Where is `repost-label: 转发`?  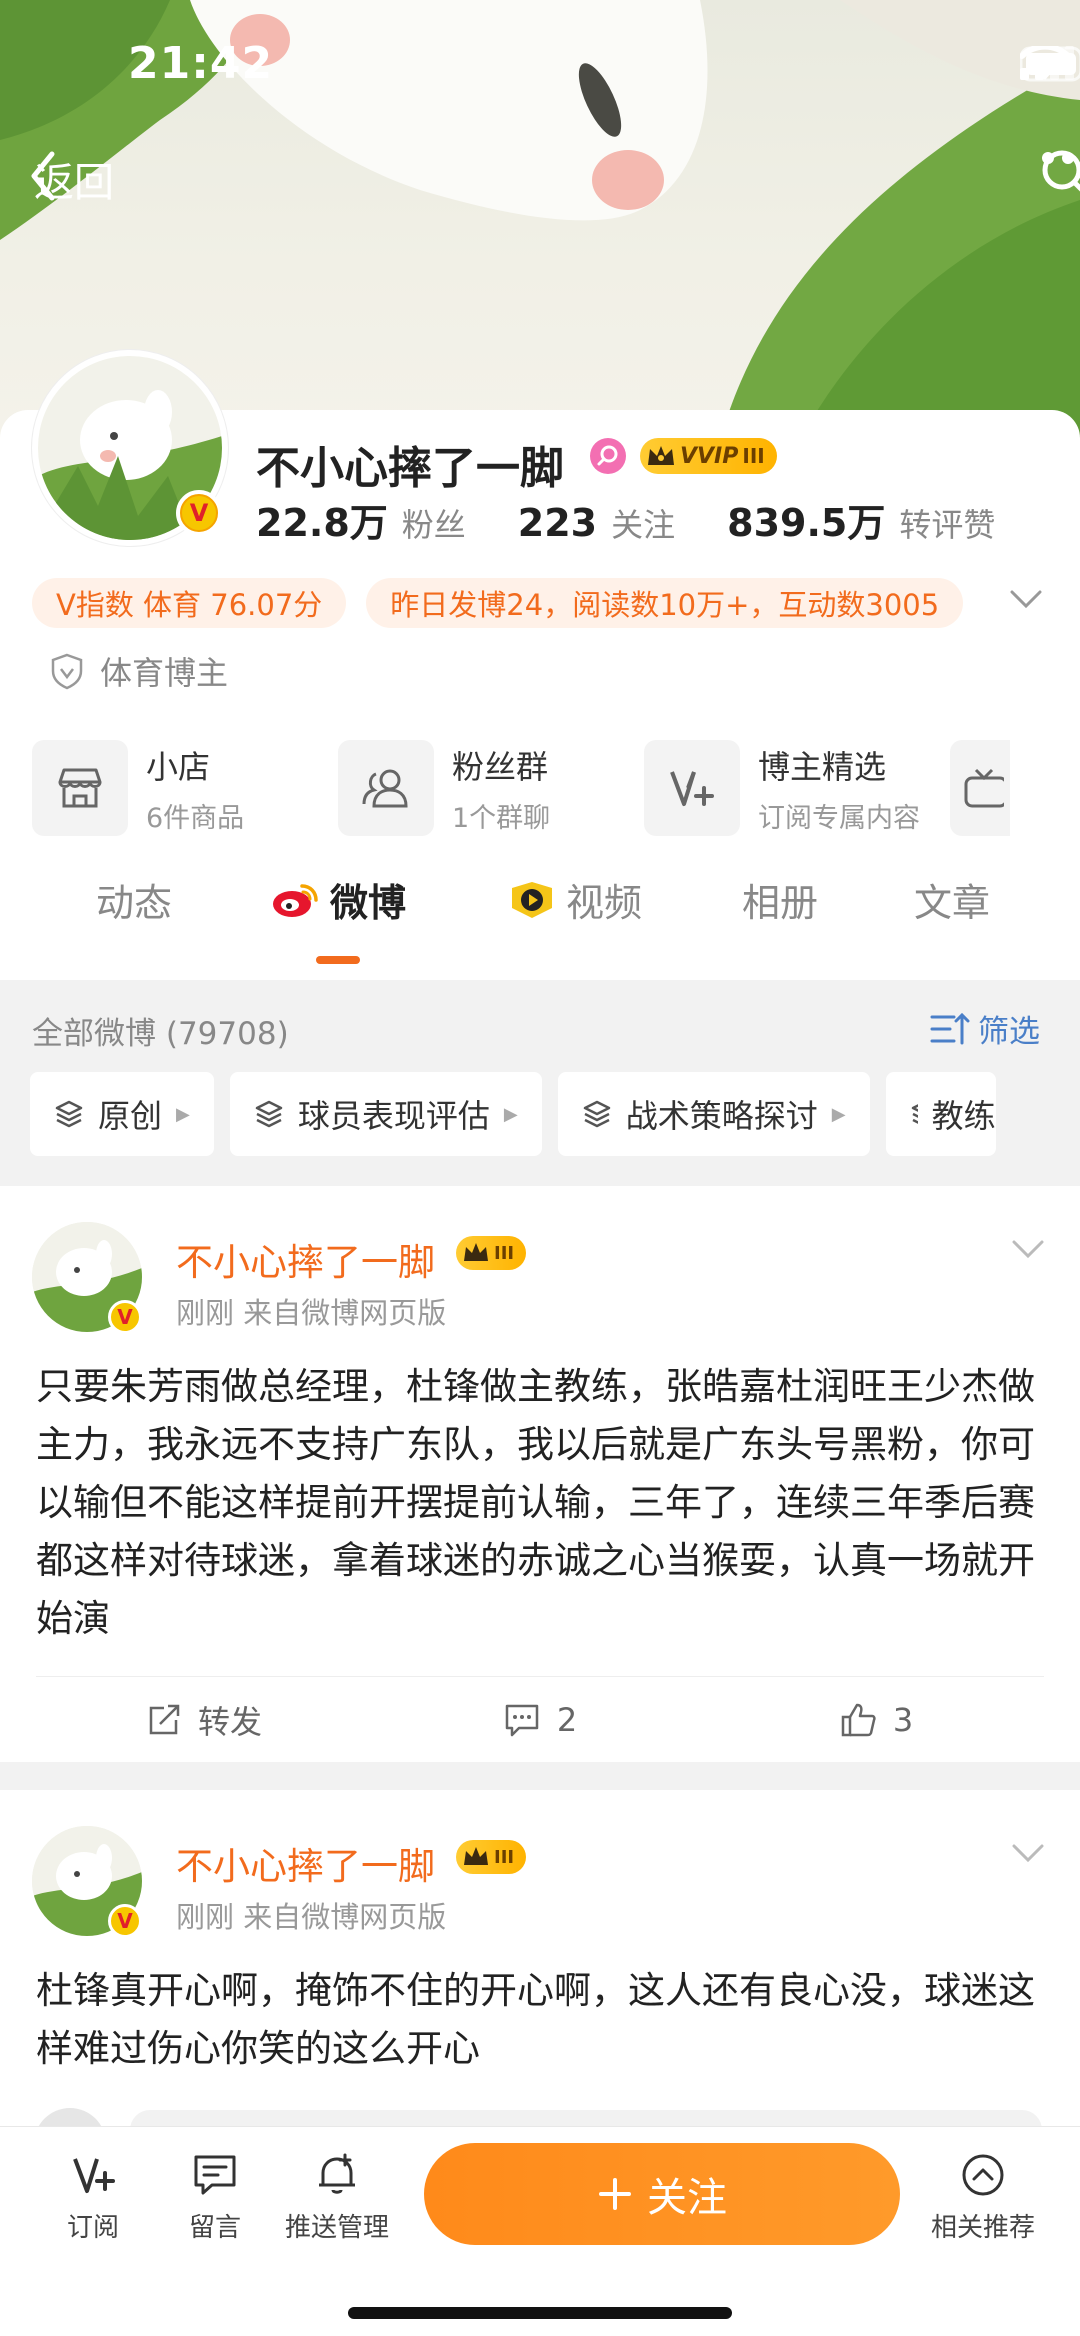 repost-label: 转发 is located at coordinates (229, 1721).